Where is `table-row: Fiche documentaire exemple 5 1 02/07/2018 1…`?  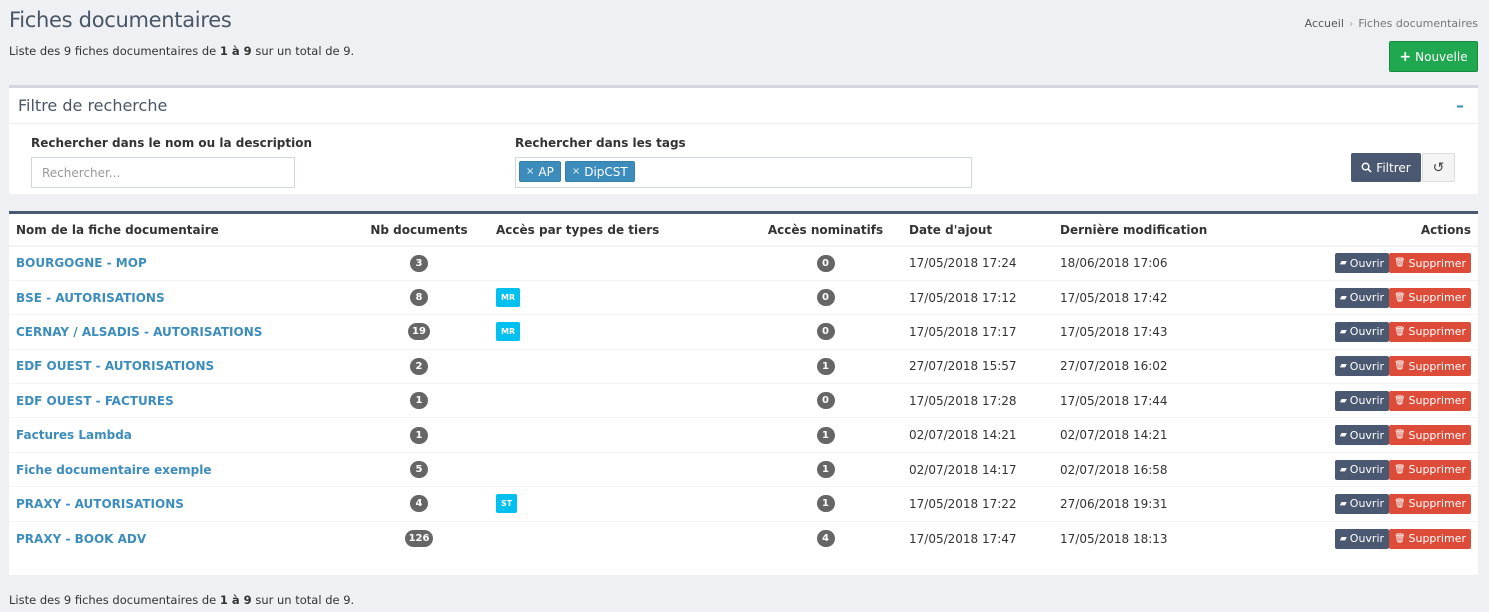 table-row: Fiche documentaire exemple 5 1 02/07/2018 1… is located at coordinates (743, 469).